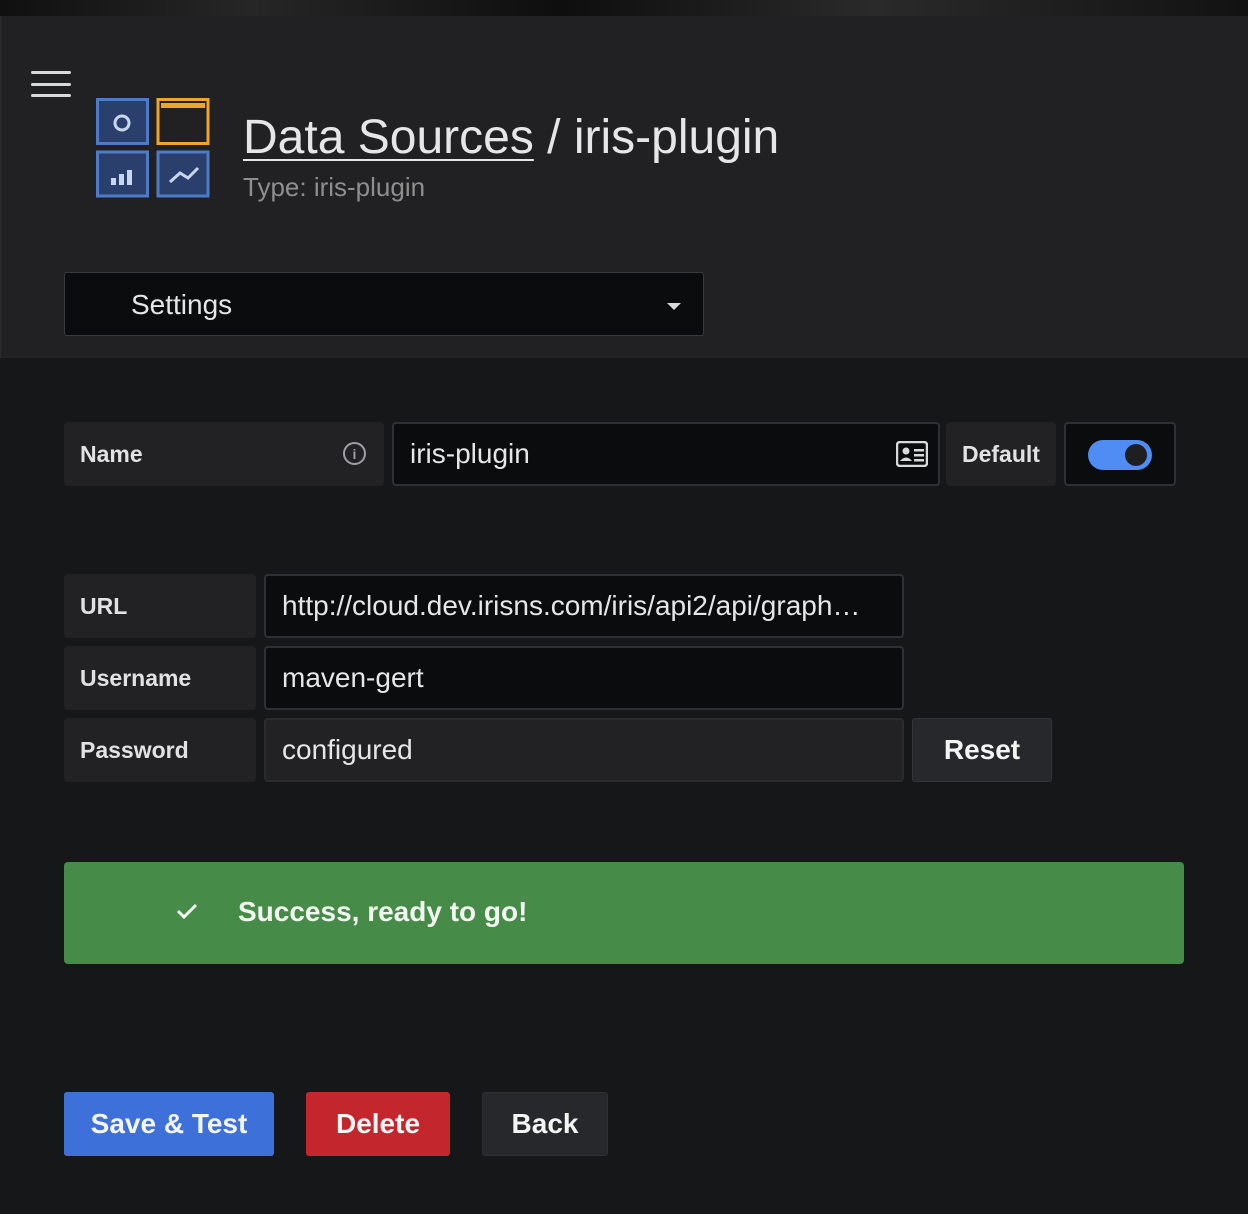 The height and width of the screenshot is (1214, 1248). Describe the element at coordinates (982, 750) in the screenshot. I see `password-reset-button: Reset` at that location.